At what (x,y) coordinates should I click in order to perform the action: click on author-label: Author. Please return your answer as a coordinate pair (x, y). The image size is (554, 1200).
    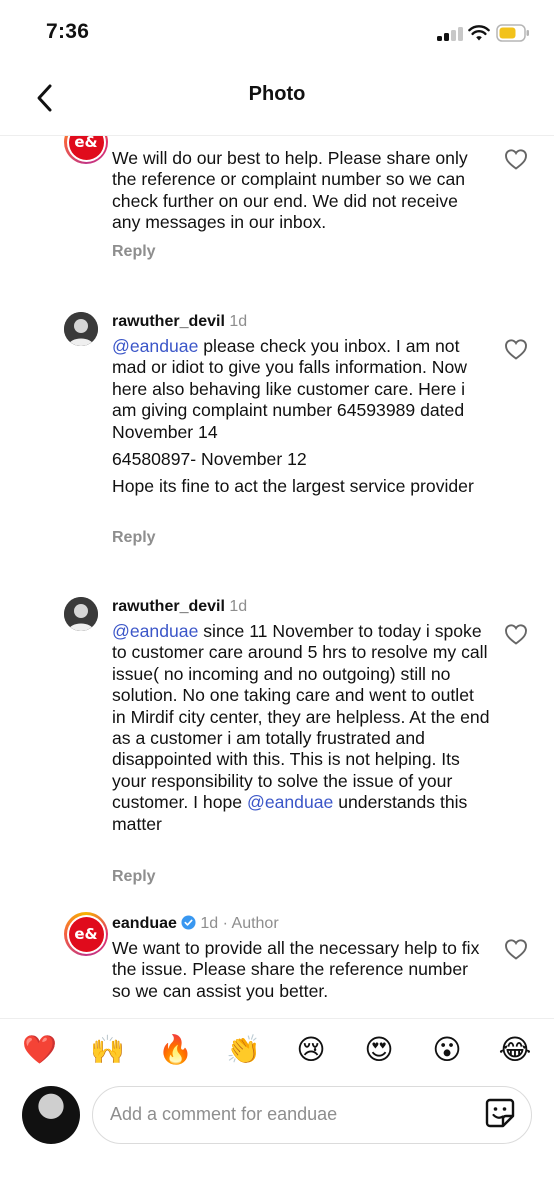
    Looking at the image, I should click on (255, 923).